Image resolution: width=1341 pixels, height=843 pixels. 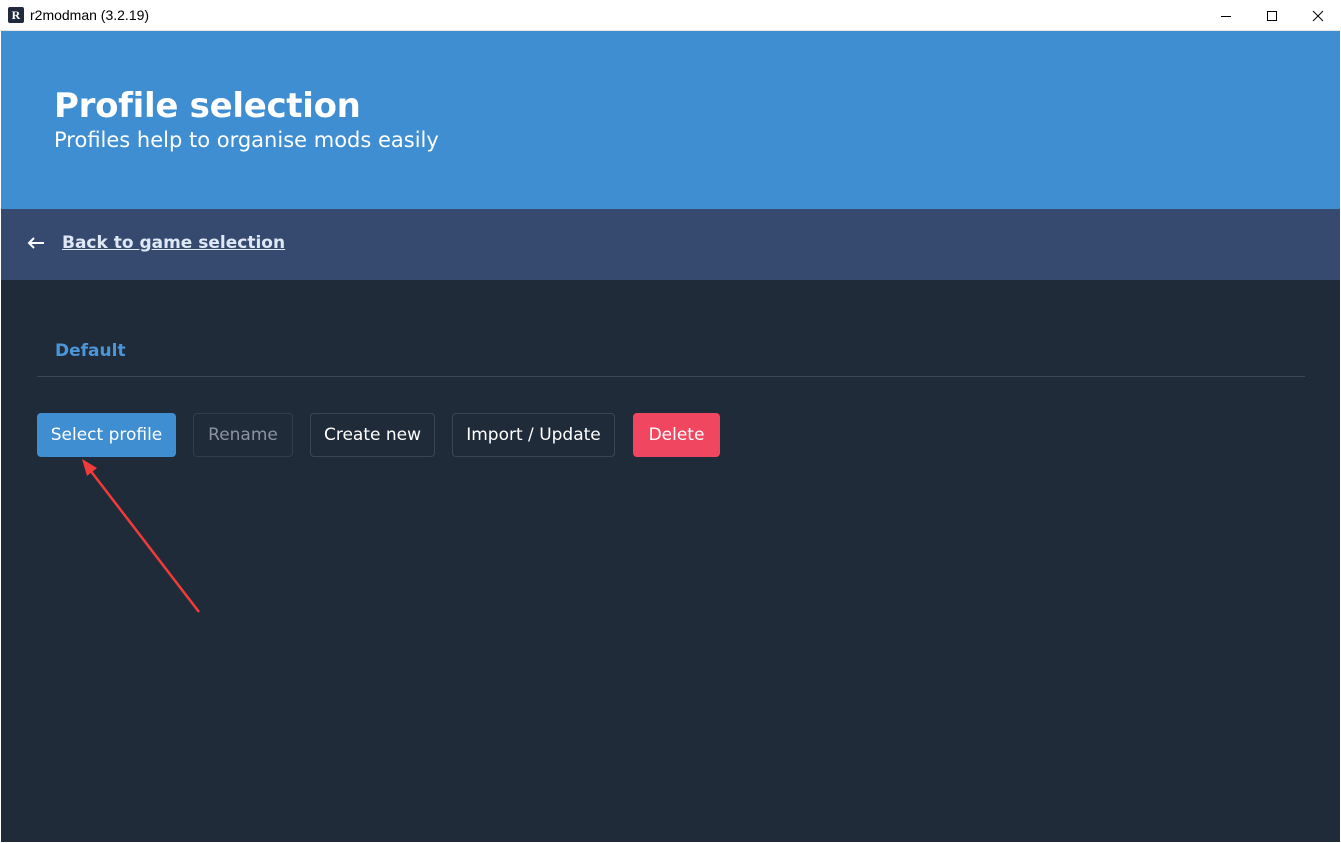 I want to click on minimize-icon, so click(x=1226, y=16).